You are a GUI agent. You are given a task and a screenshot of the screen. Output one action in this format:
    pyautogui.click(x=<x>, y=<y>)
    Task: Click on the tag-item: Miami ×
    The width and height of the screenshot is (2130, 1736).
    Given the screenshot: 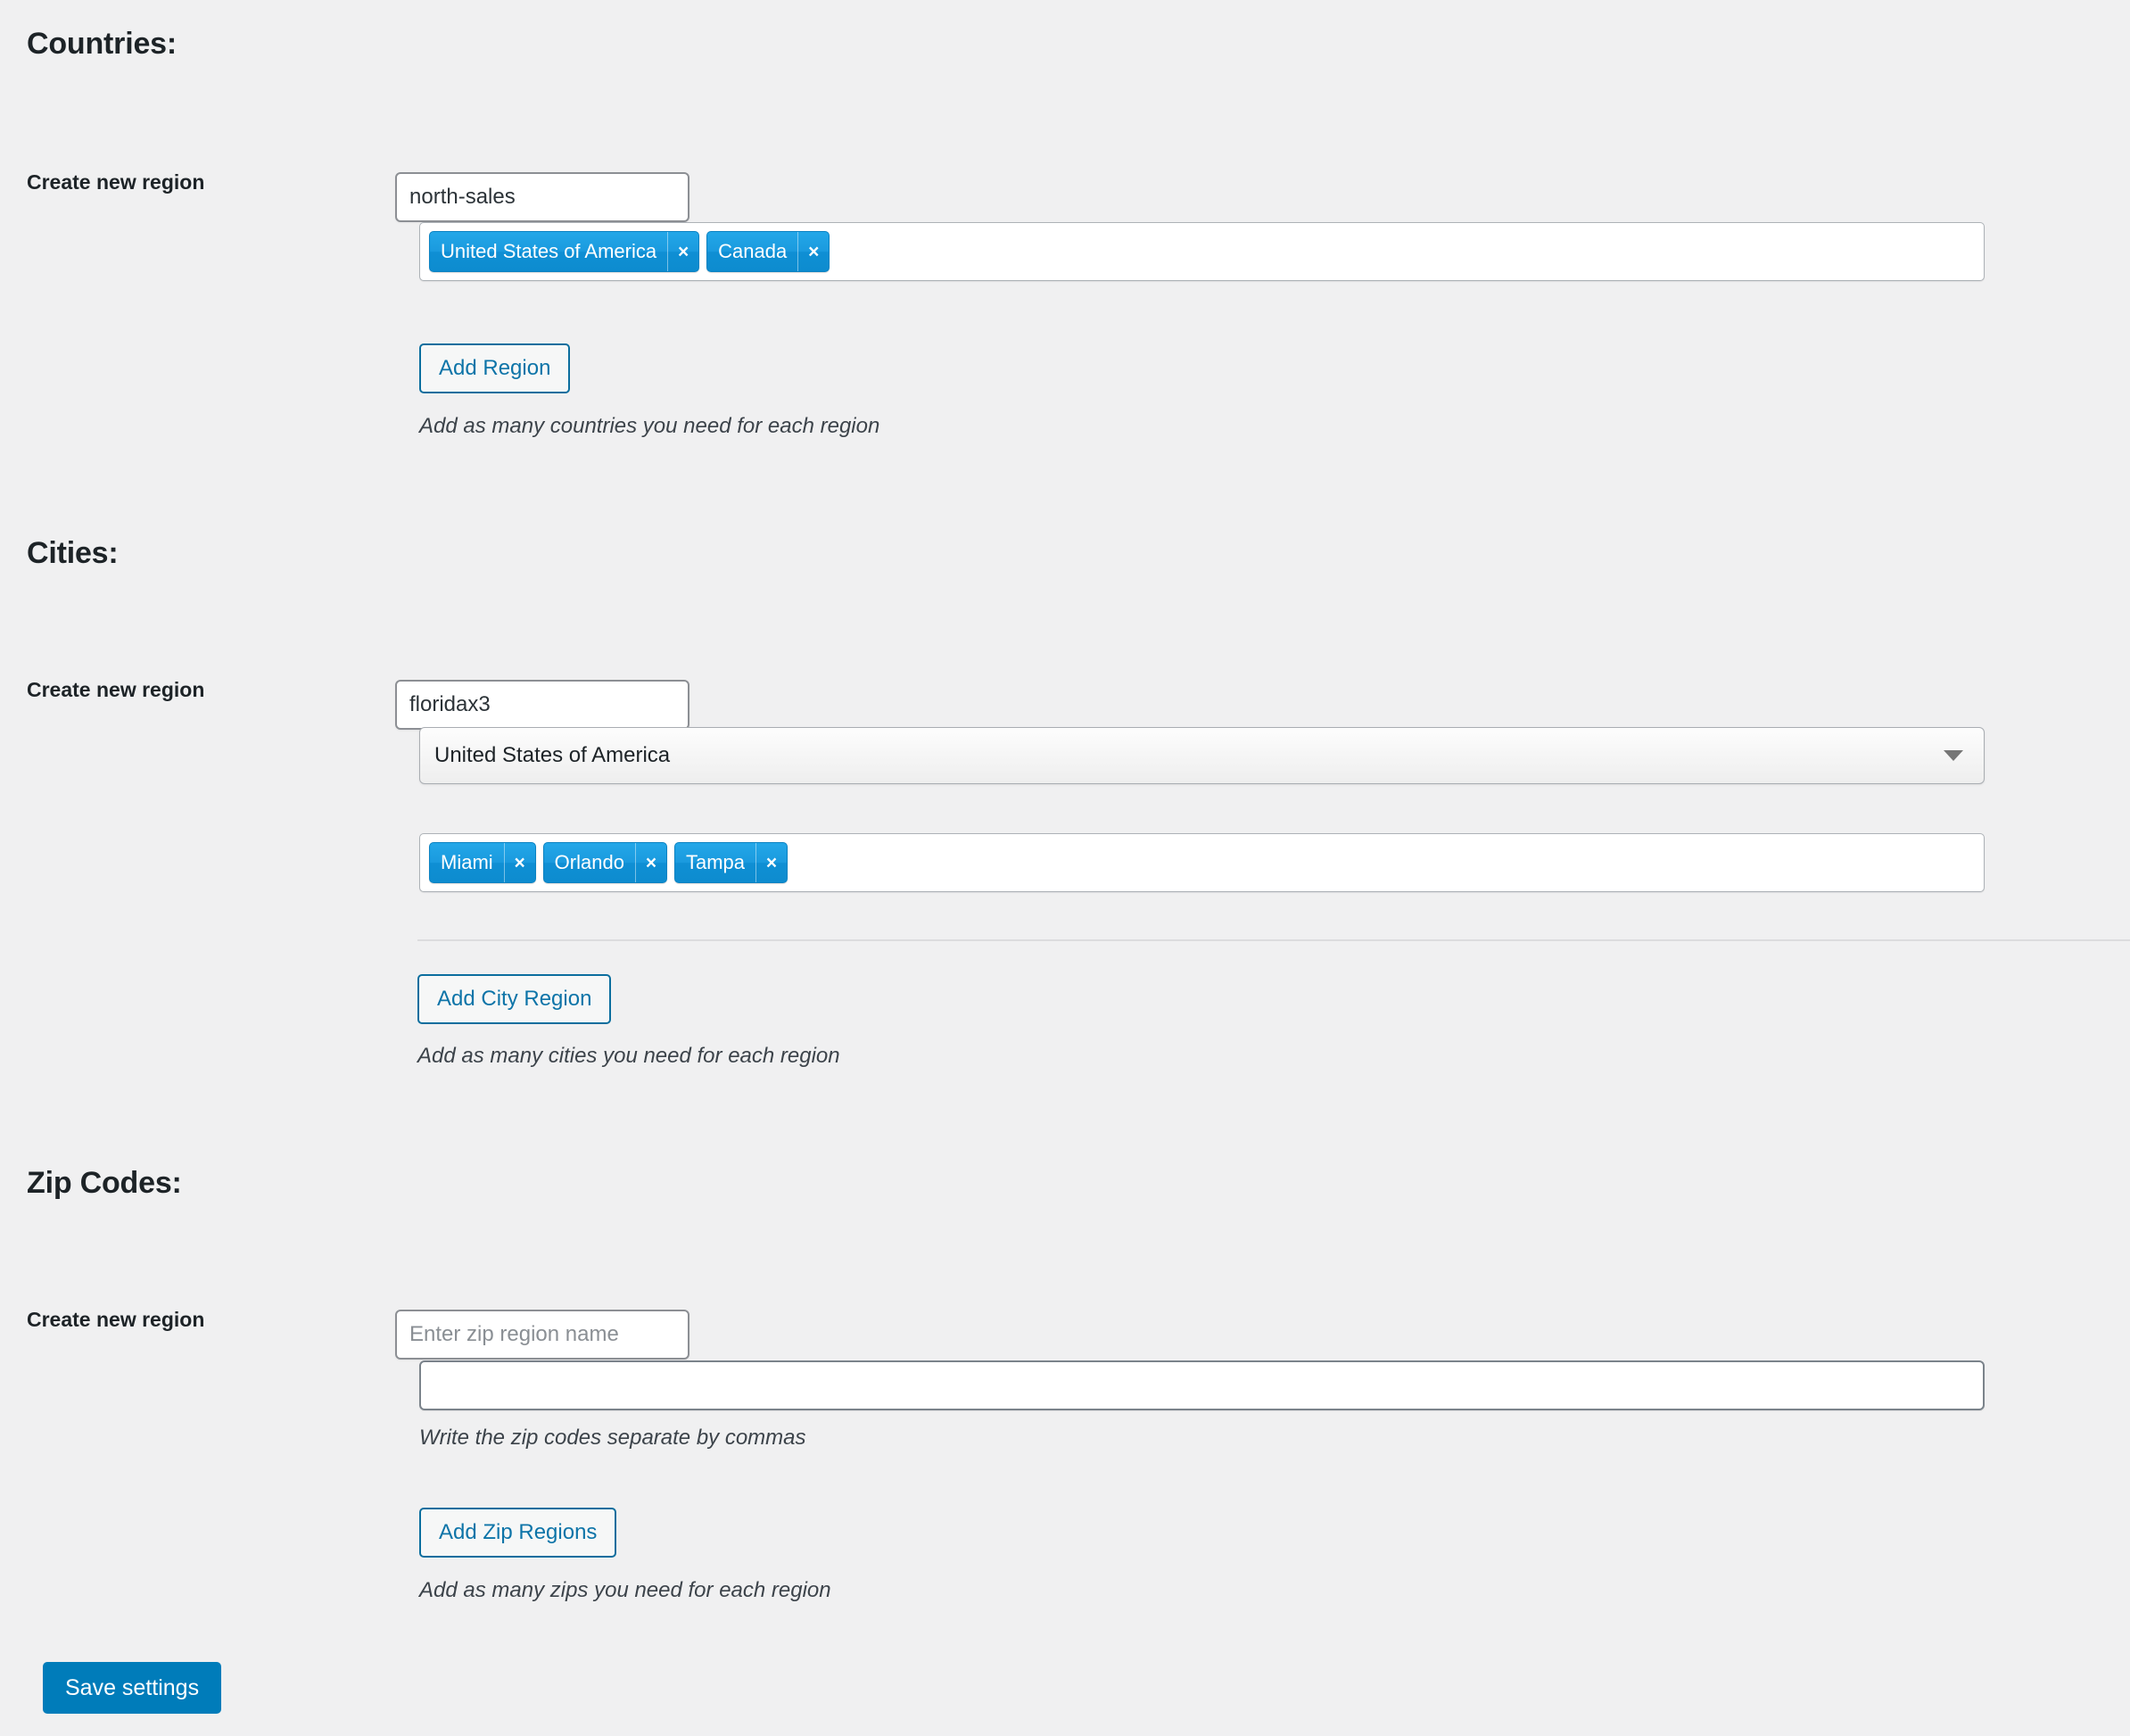 What is the action you would take?
    pyautogui.click(x=483, y=862)
    